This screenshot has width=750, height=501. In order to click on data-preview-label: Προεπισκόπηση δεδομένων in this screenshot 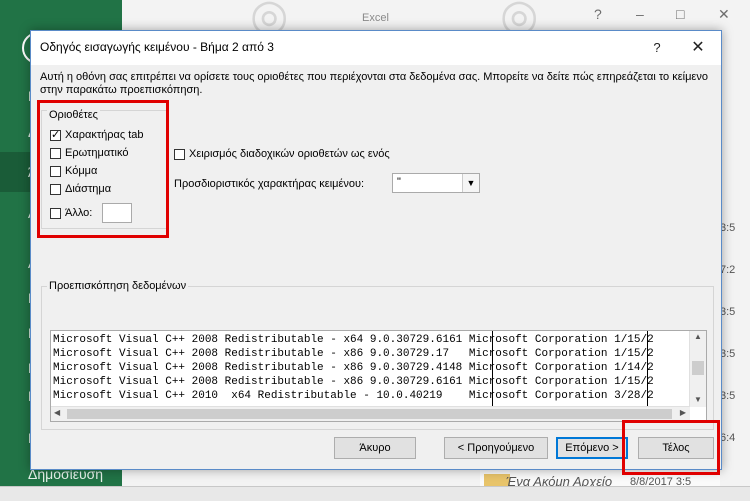, I will do `click(118, 286)`.